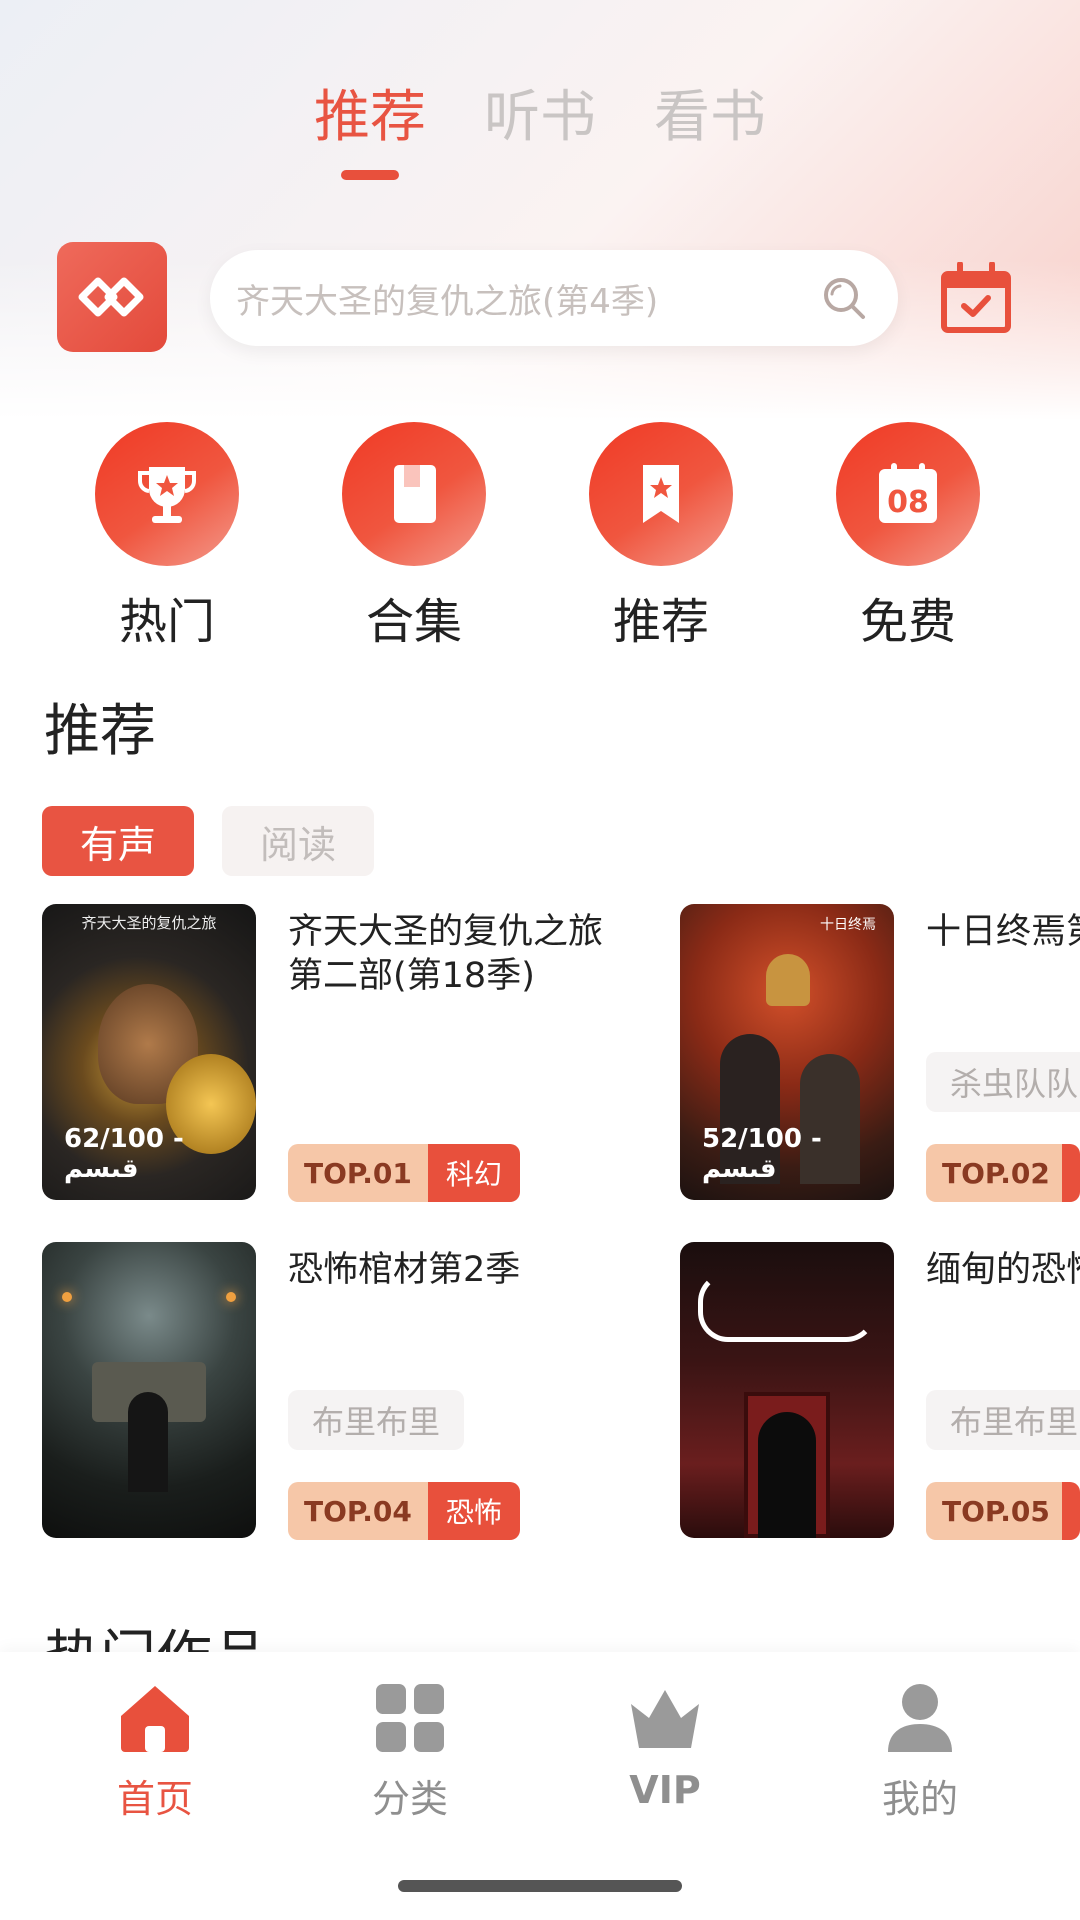  What do you see at coordinates (458, 1270) in the screenshot?
I see `book-title: 恐怖棺材第2季` at bounding box center [458, 1270].